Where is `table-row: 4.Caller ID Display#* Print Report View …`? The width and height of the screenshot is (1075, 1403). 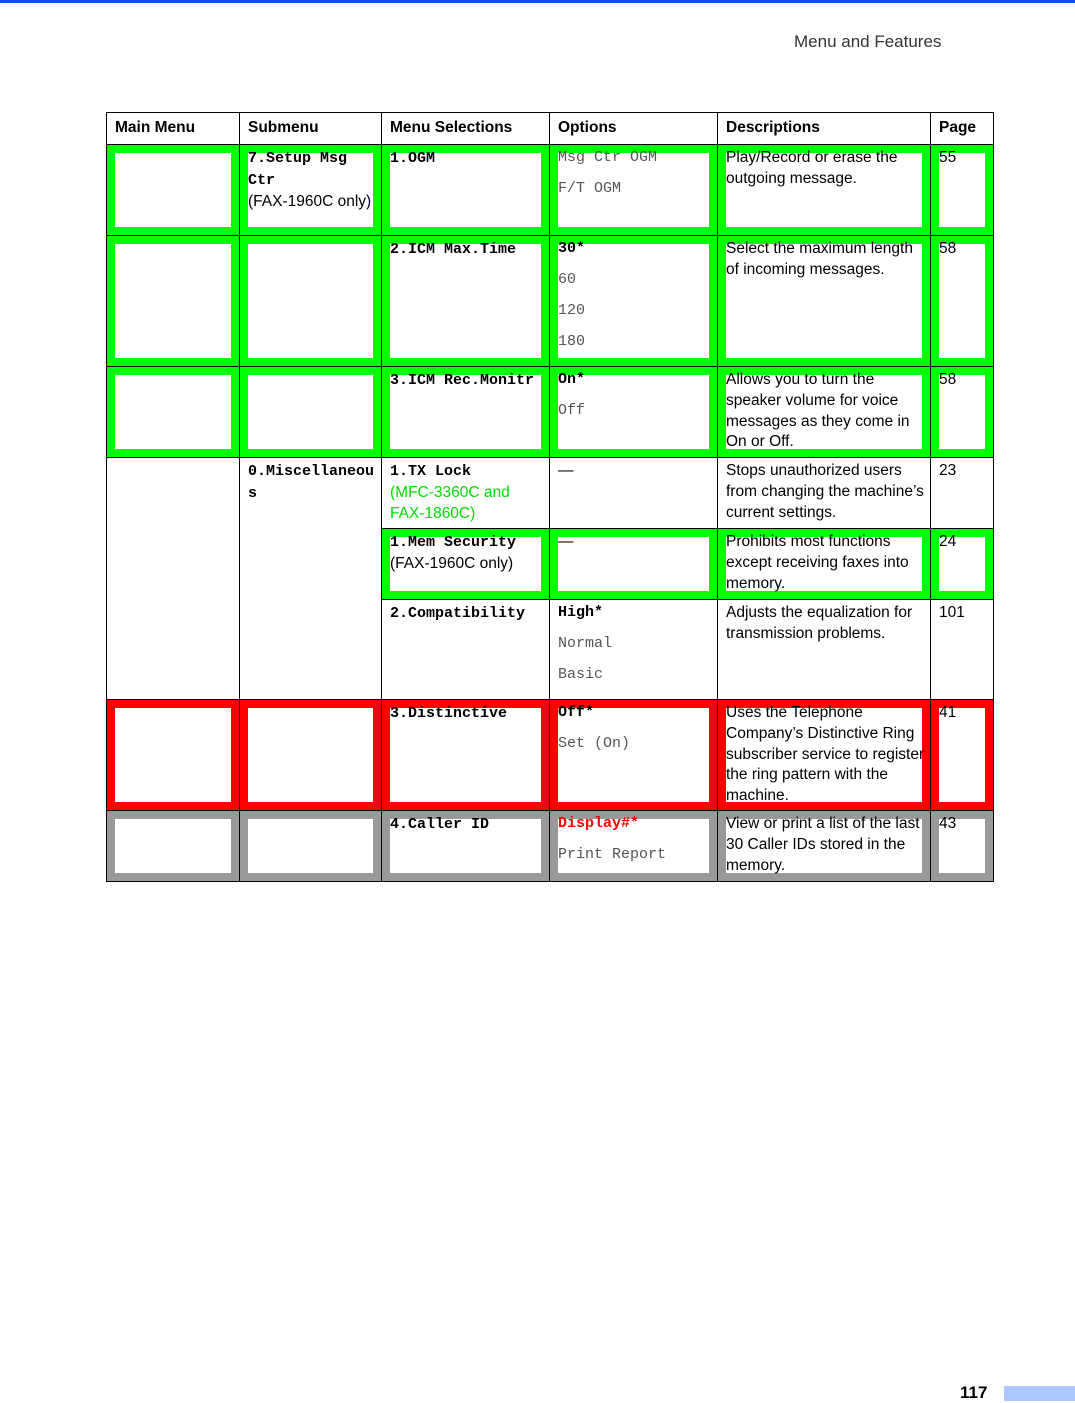 table-row: 4.Caller ID Display#* Print Report View … is located at coordinates (550, 846).